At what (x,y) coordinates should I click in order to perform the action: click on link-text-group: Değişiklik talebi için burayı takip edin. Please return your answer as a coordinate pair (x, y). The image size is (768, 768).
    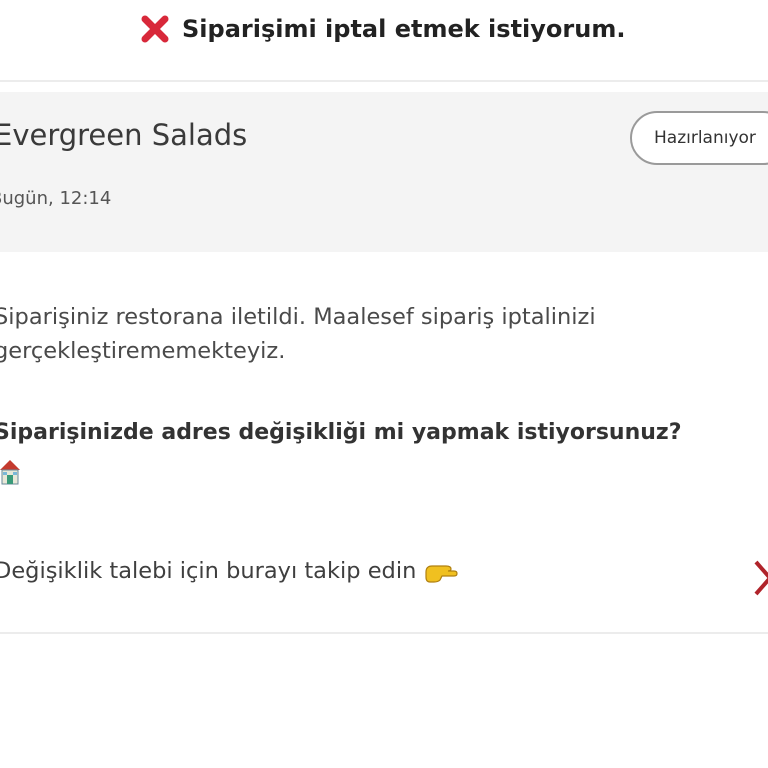
    Looking at the image, I should click on (229, 571).